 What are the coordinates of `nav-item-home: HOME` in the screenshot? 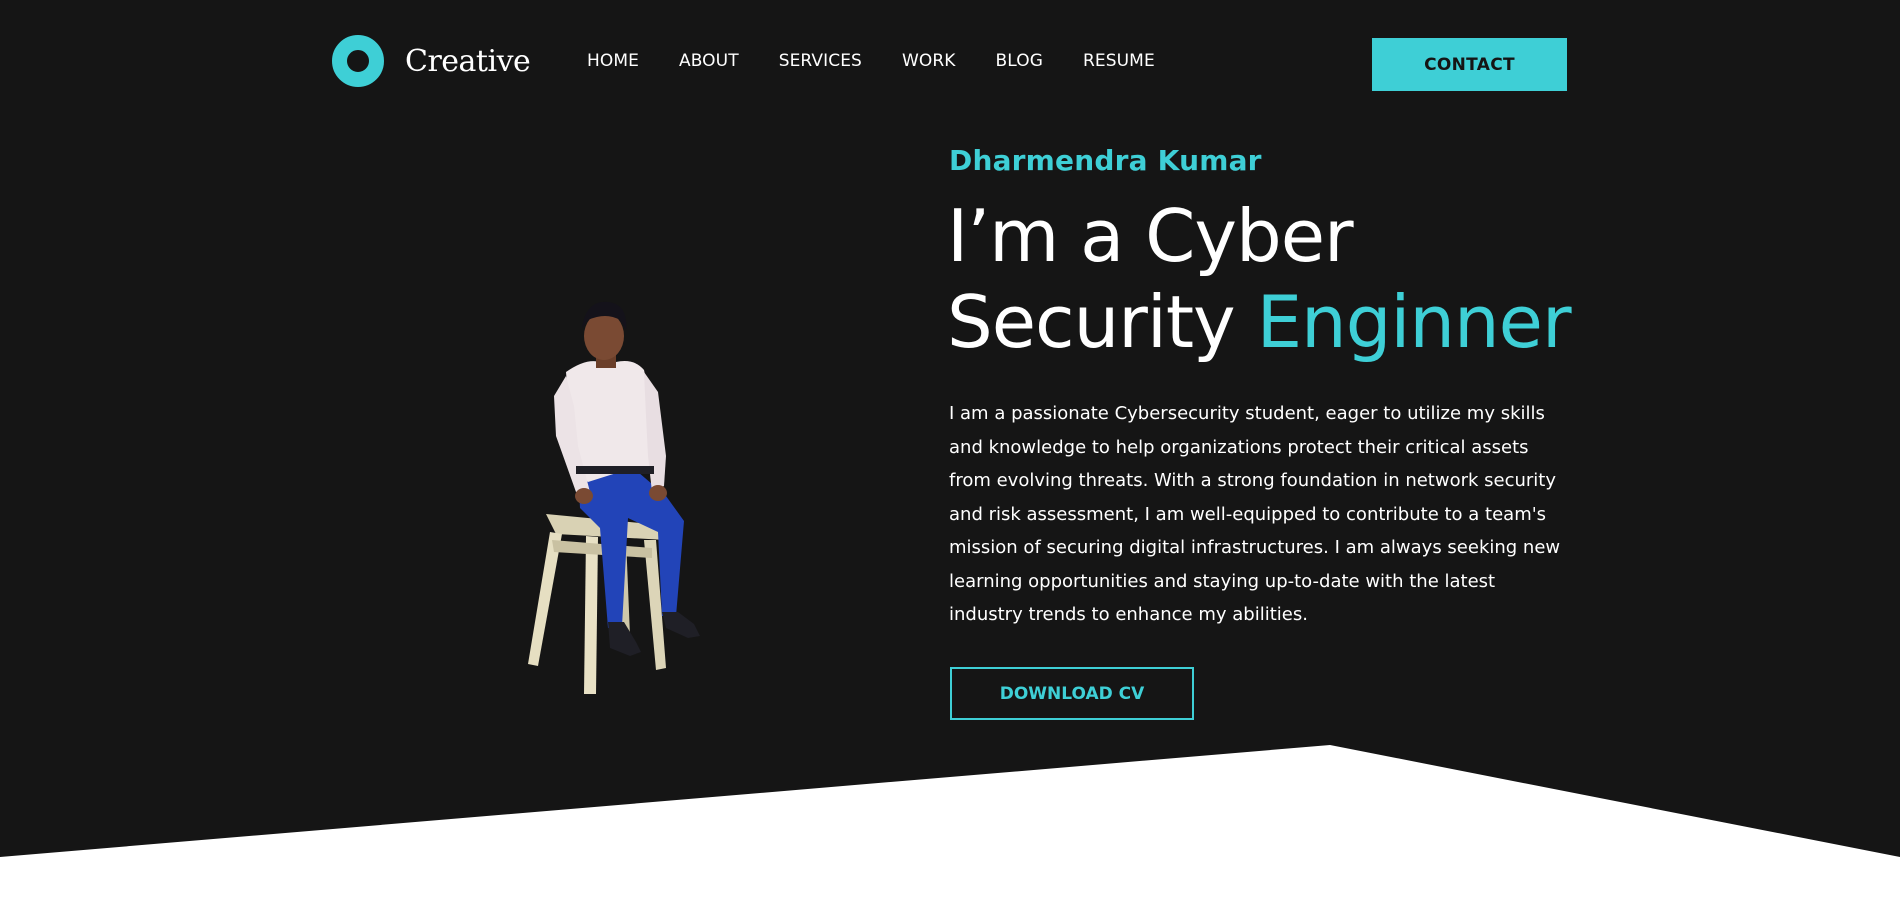 It's located at (613, 61).